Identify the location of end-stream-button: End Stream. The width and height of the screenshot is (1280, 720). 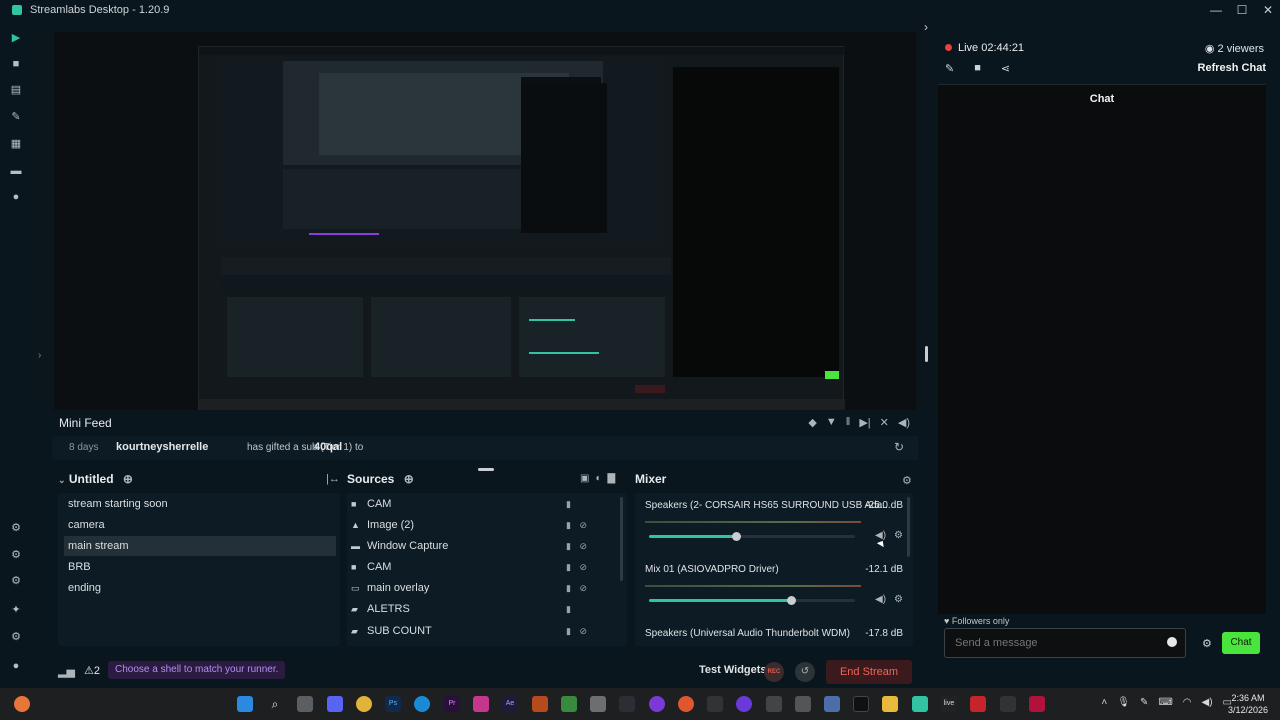
(869, 672).